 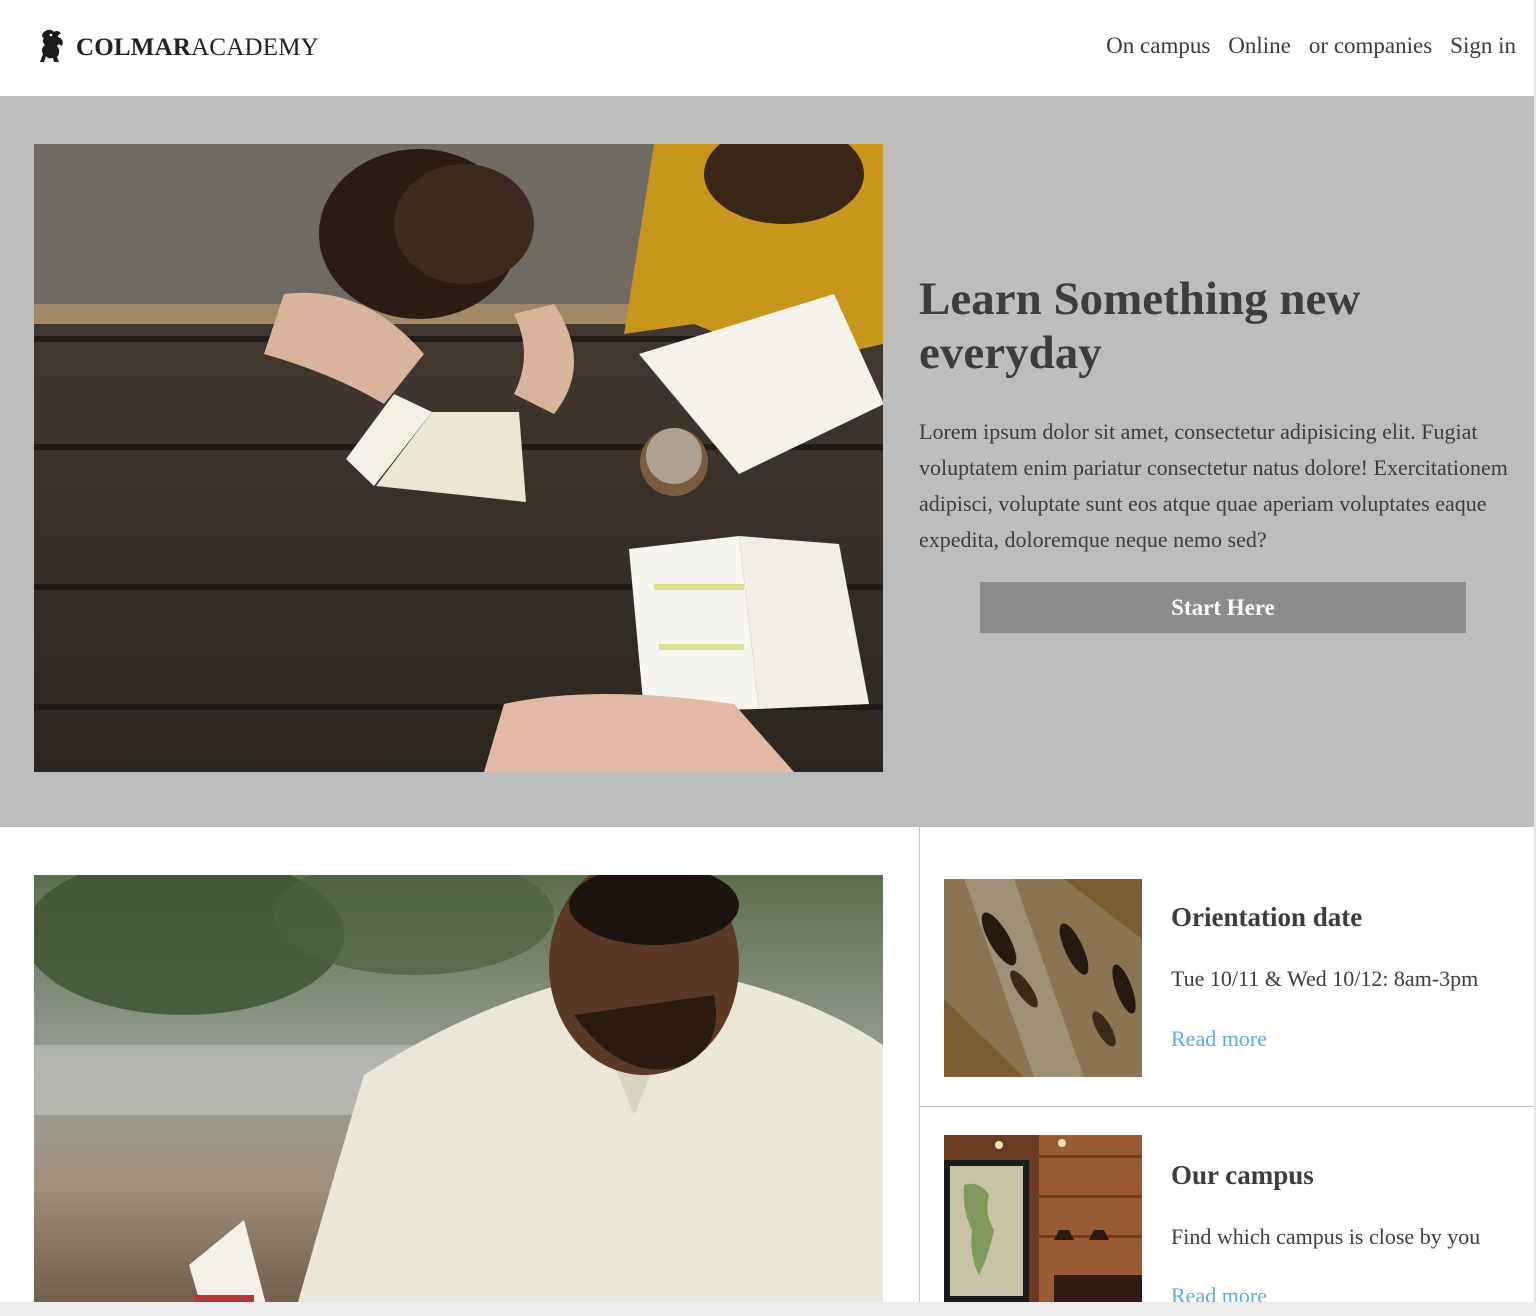 What do you see at coordinates (255, 47) in the screenshot?
I see `logo-regular: ACADEMY` at bounding box center [255, 47].